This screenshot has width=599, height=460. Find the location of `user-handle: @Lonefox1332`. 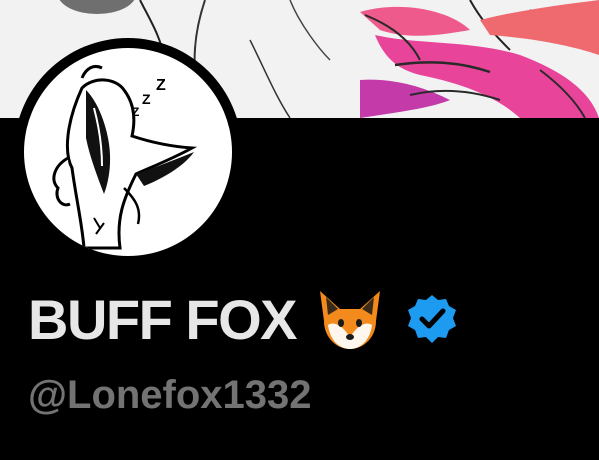

user-handle: @Lonefox1332 is located at coordinates (170, 395).